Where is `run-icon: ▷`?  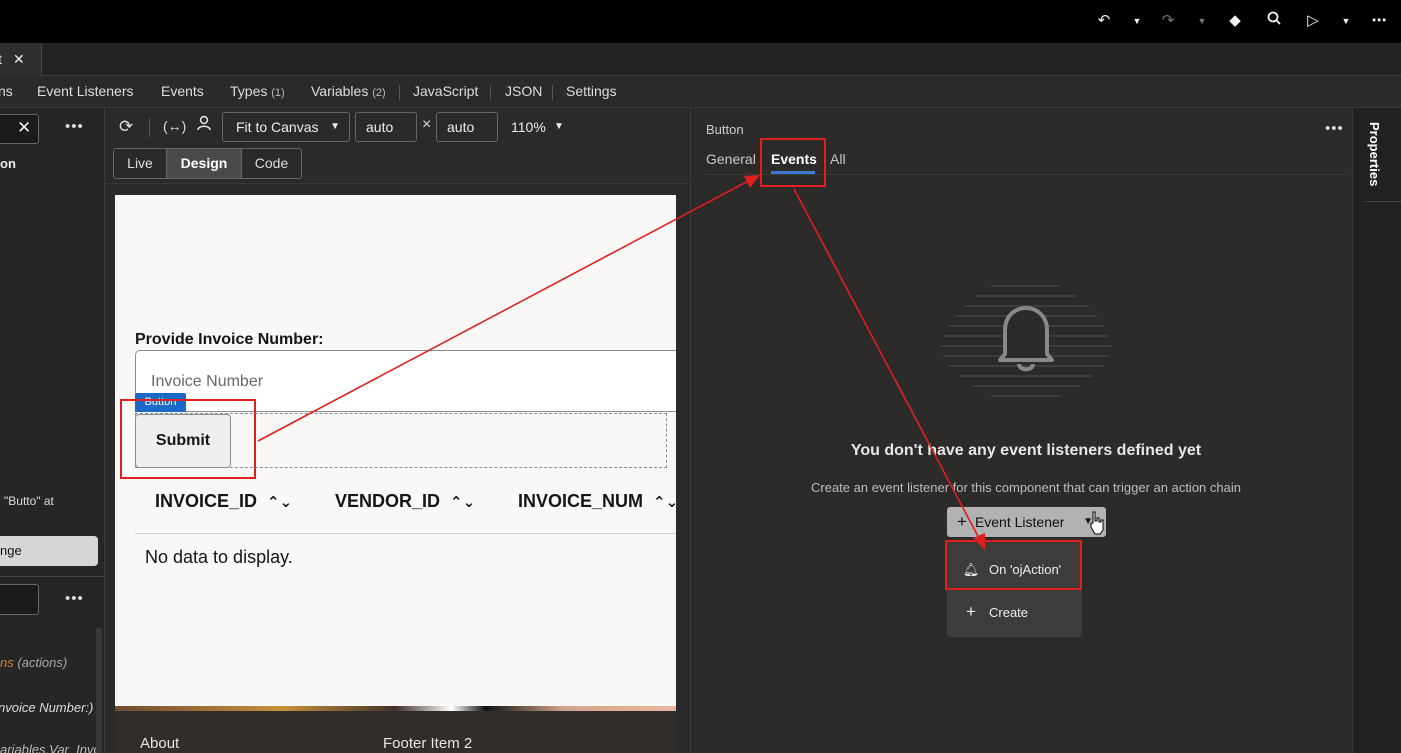 run-icon: ▷ is located at coordinates (1313, 21).